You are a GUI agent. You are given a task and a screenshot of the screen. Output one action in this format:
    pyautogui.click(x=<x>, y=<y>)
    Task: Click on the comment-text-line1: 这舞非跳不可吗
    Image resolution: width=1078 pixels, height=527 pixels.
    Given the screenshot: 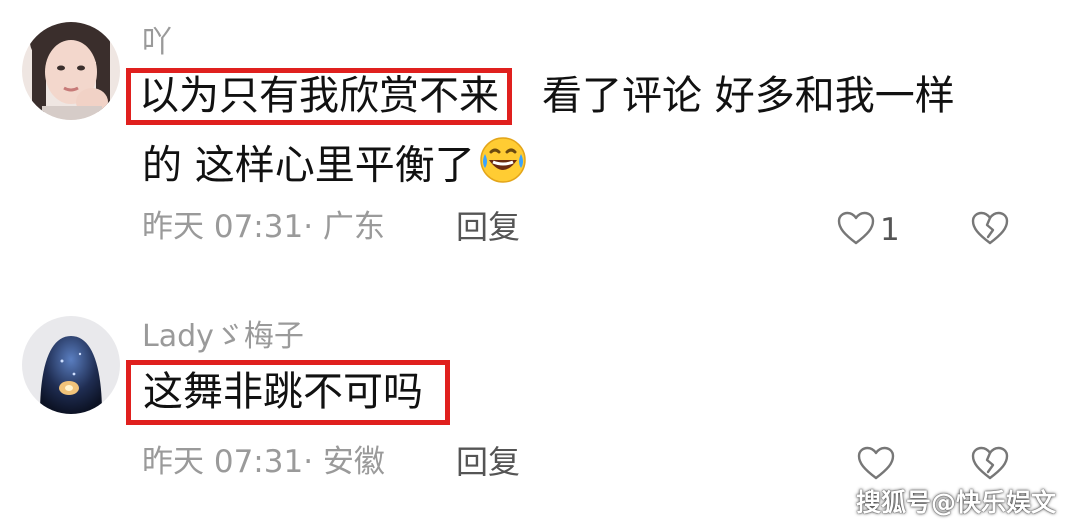 What is the action you would take?
    pyautogui.click(x=288, y=392)
    